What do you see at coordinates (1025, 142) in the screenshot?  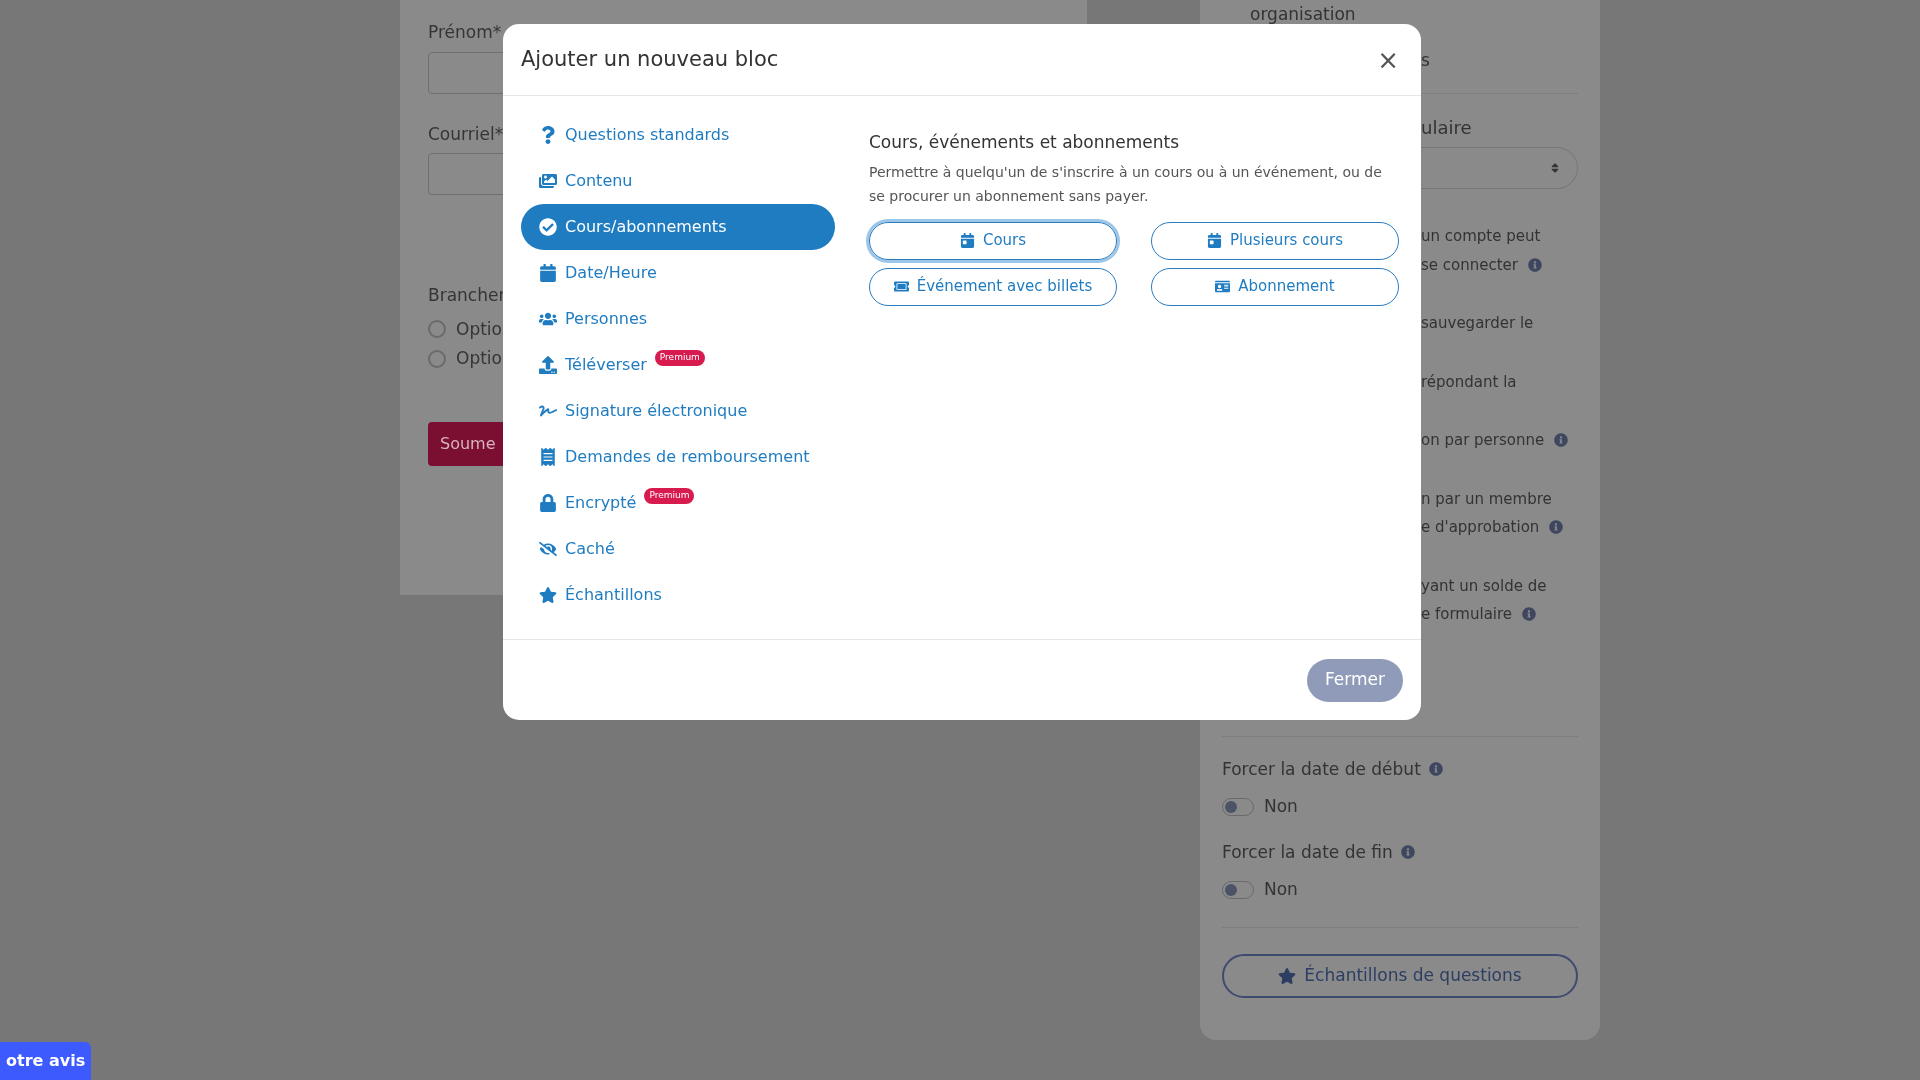 I see `panel-title: Cours, événements et abonnements` at bounding box center [1025, 142].